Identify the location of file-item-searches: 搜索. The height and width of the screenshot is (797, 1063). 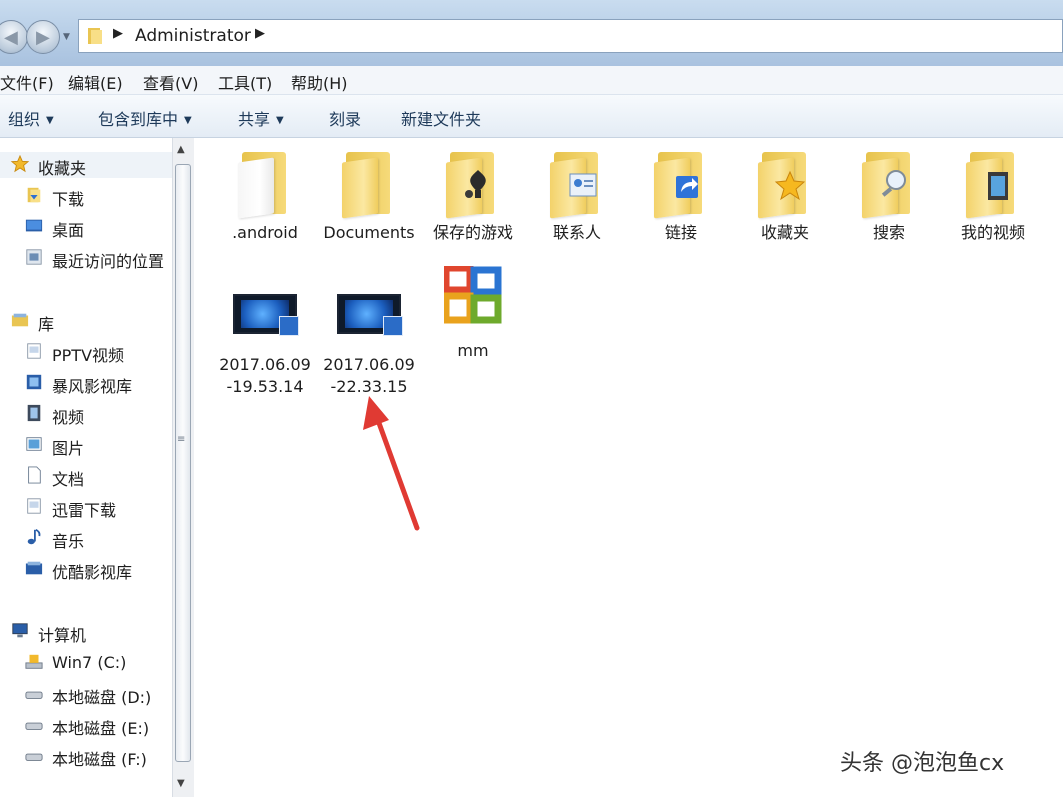
(889, 196).